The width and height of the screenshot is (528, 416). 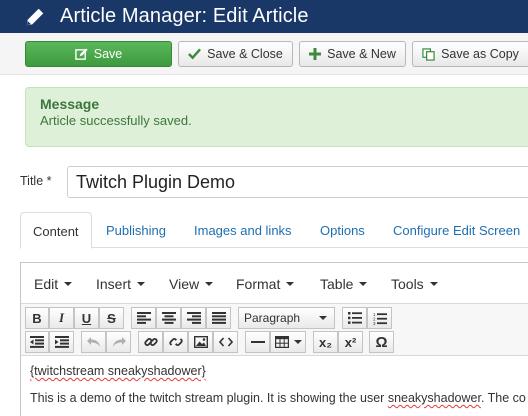 I want to click on undo-icon, so click(x=93, y=342).